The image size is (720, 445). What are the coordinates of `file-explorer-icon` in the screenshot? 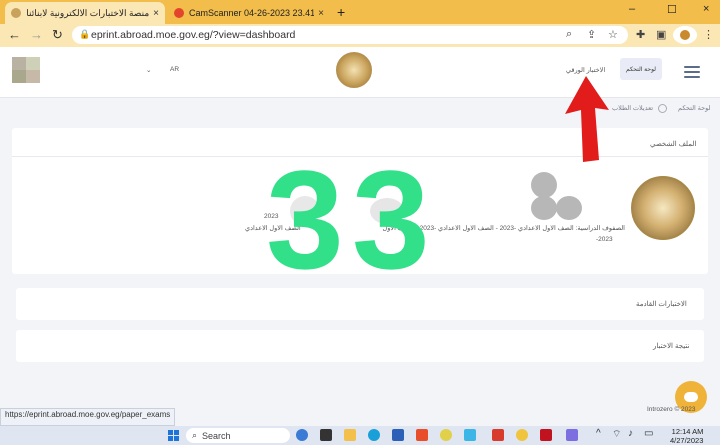 It's located at (350, 435).